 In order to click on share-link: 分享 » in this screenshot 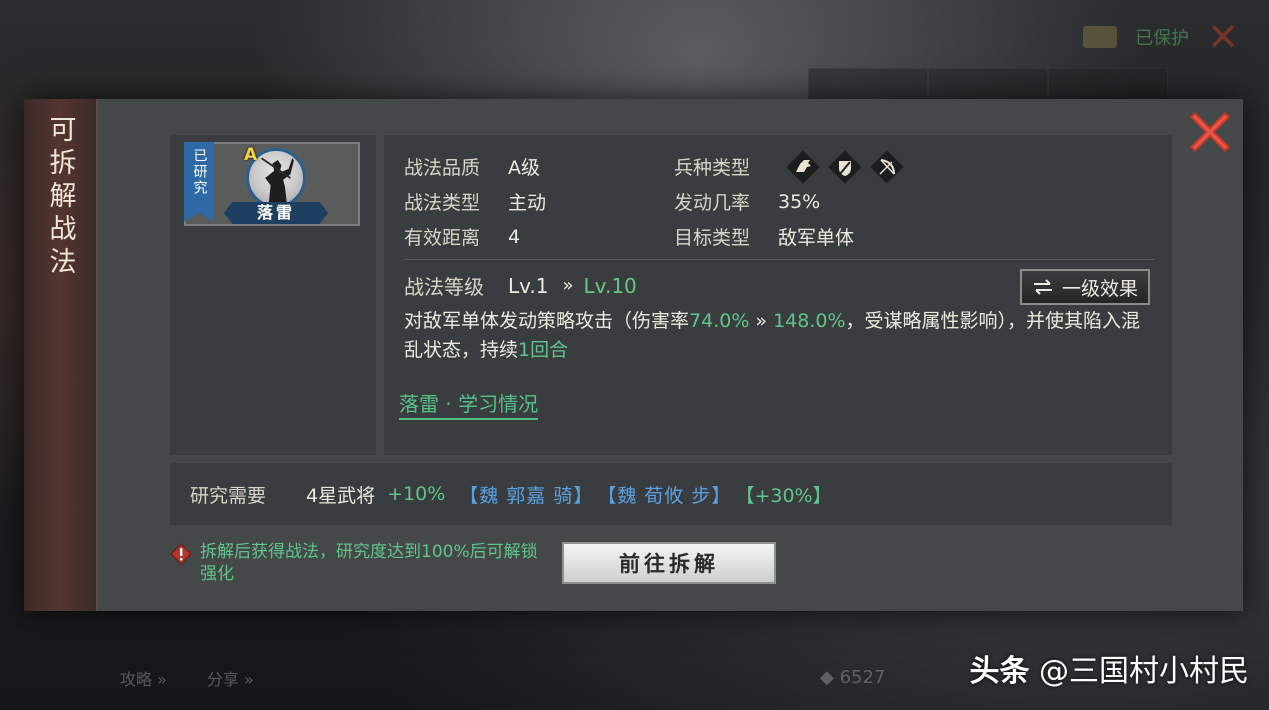, I will do `click(230, 679)`.